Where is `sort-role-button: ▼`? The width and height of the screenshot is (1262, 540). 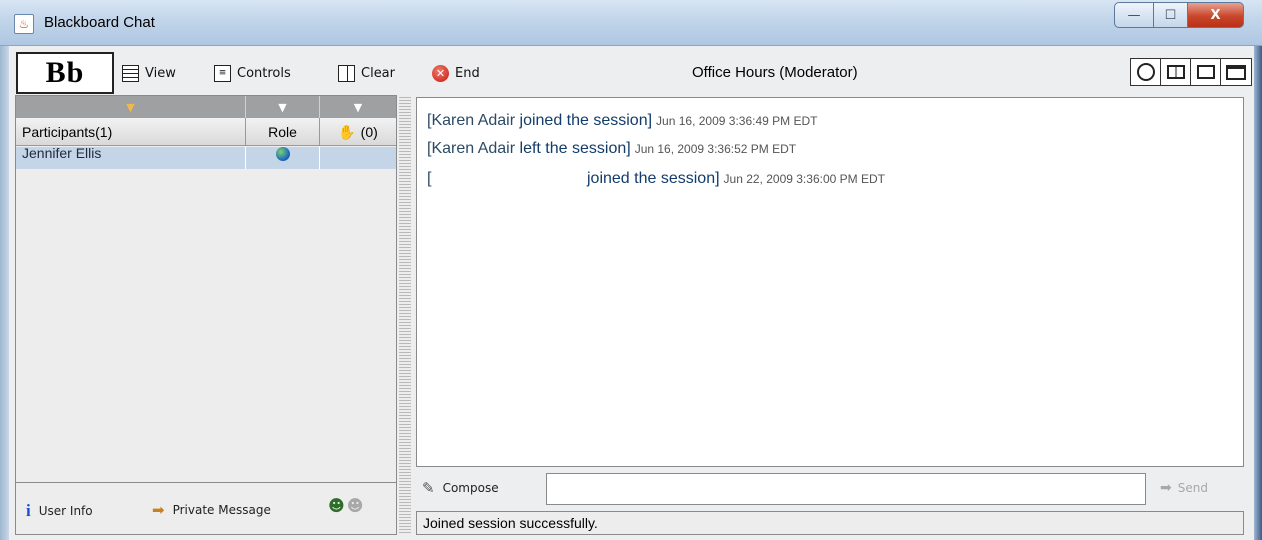
sort-role-button: ▼ is located at coordinates (283, 107).